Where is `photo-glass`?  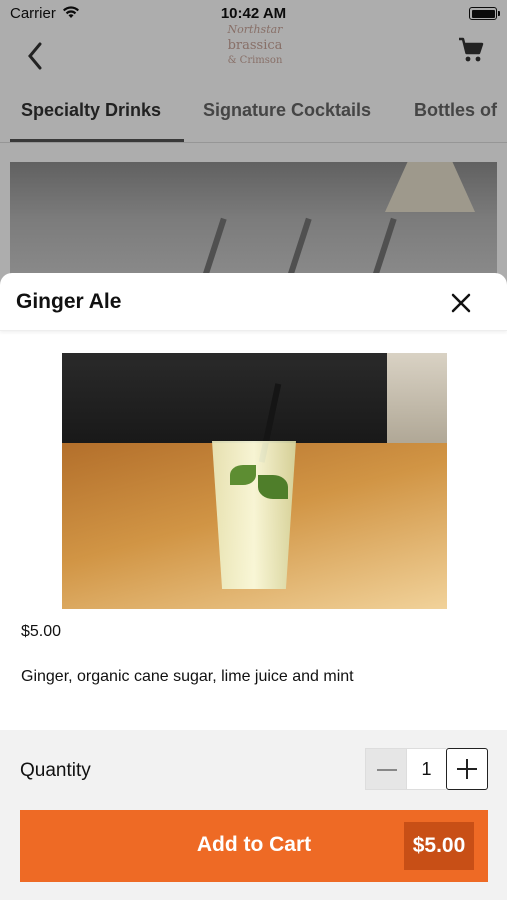
photo-glass is located at coordinates (254, 515).